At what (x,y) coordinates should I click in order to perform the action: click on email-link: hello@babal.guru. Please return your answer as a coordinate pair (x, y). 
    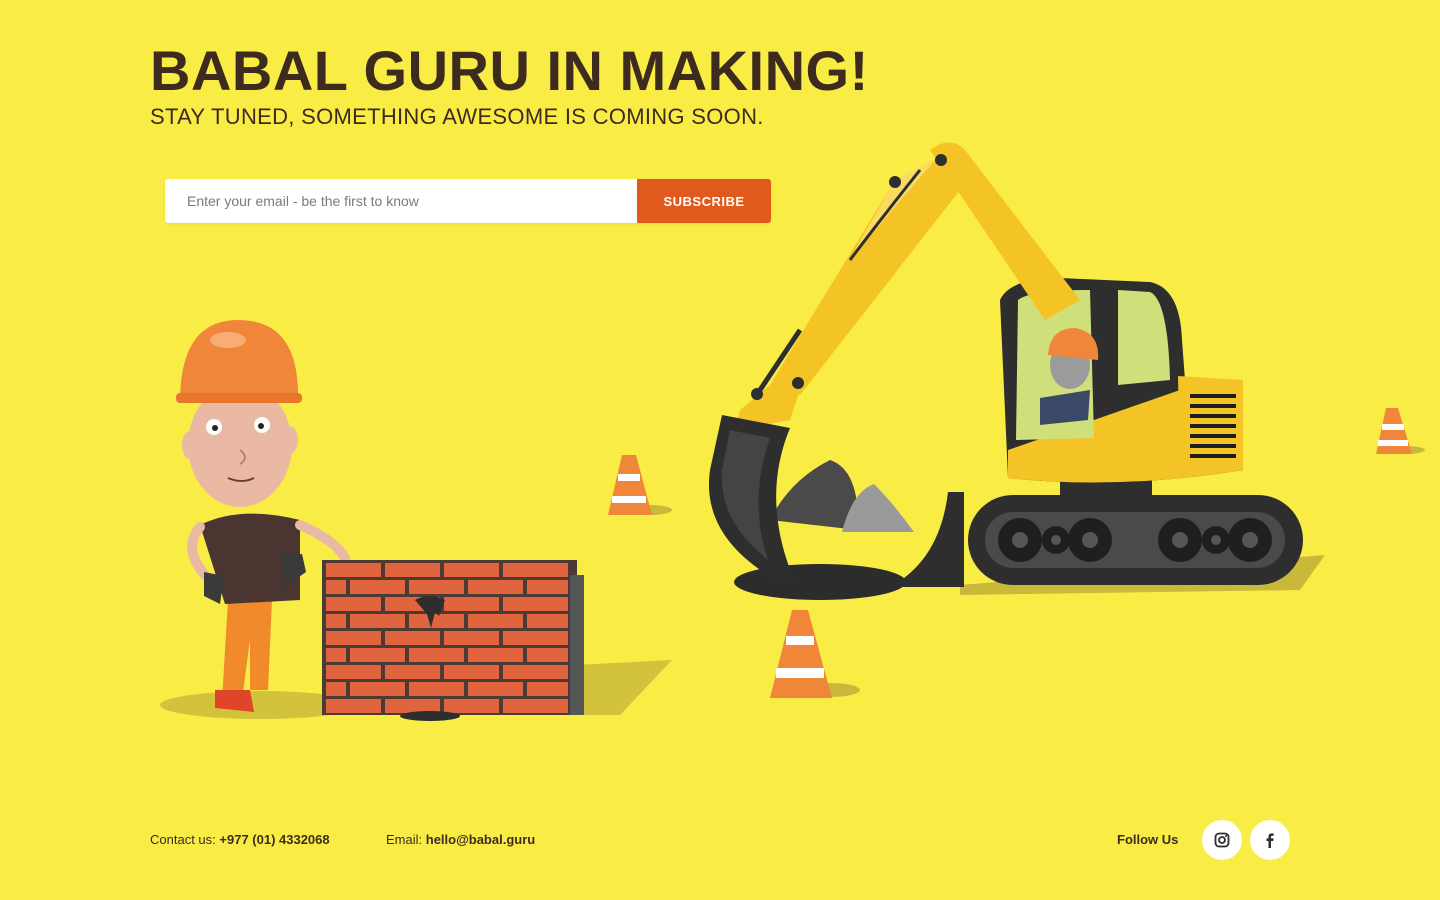
    Looking at the image, I should click on (480, 839).